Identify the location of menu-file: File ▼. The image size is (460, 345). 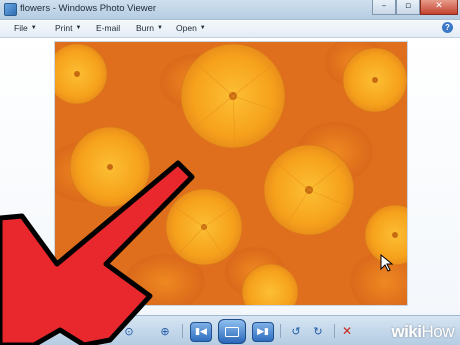
(25, 28).